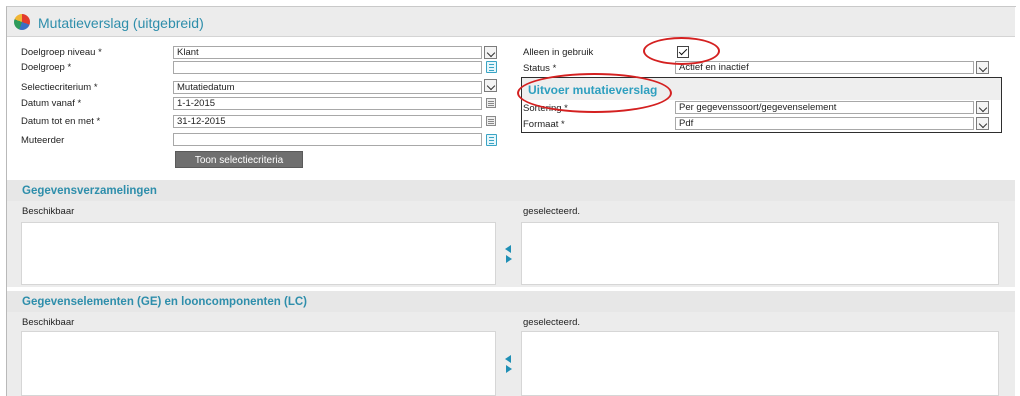  I want to click on gegevenselementen-geselecteerd-label: geselecteerd., so click(552, 322).